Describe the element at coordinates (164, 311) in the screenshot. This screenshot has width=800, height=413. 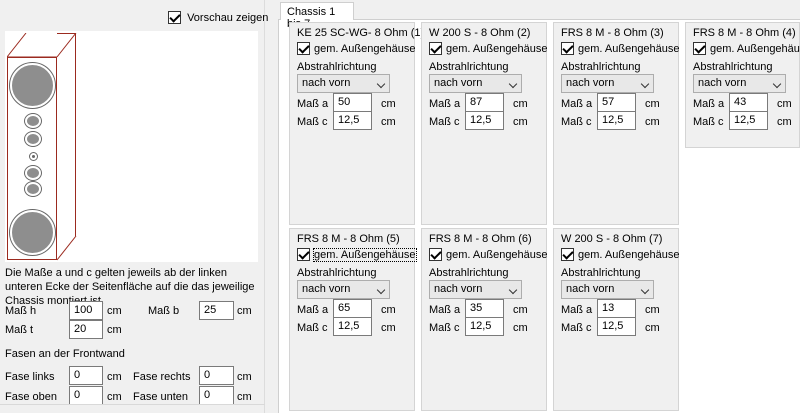
I see `mass-b-label: Maß b` at that location.